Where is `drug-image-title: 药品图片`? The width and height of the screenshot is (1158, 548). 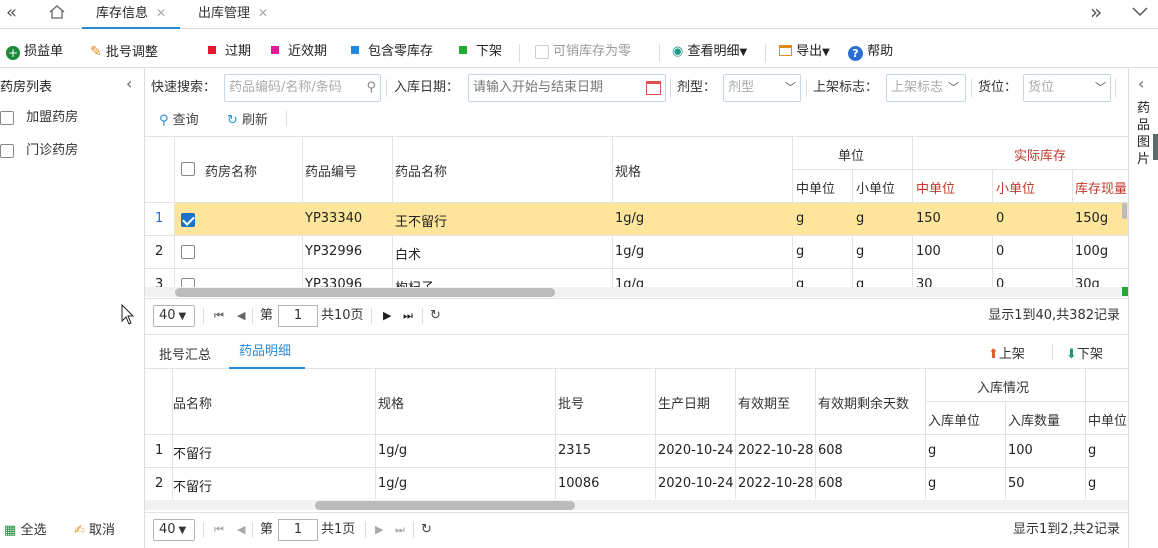
drug-image-title: 药品图片 is located at coordinates (1144, 134).